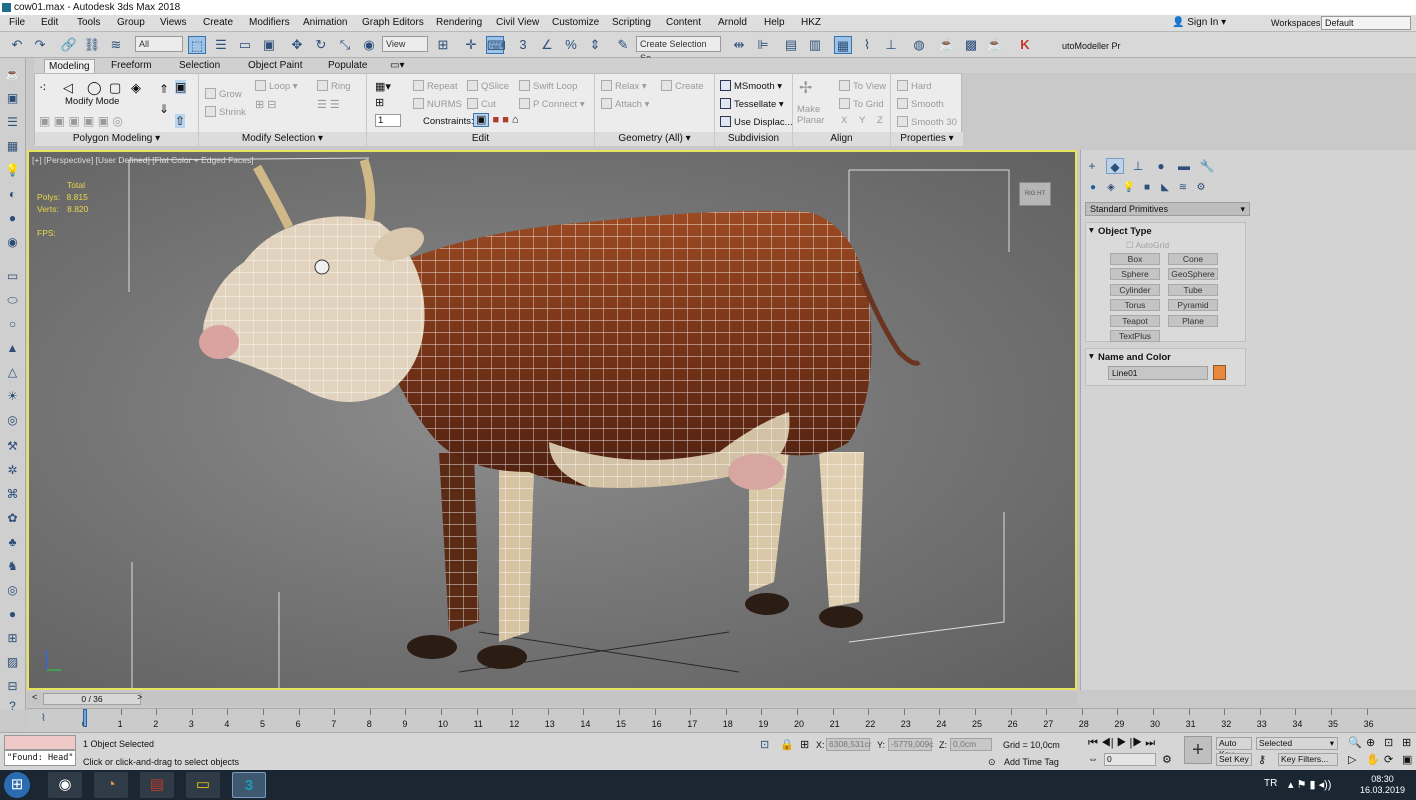  What do you see at coordinates (764, 744) in the screenshot?
I see `isolate-selection-icon: ⊡` at bounding box center [764, 744].